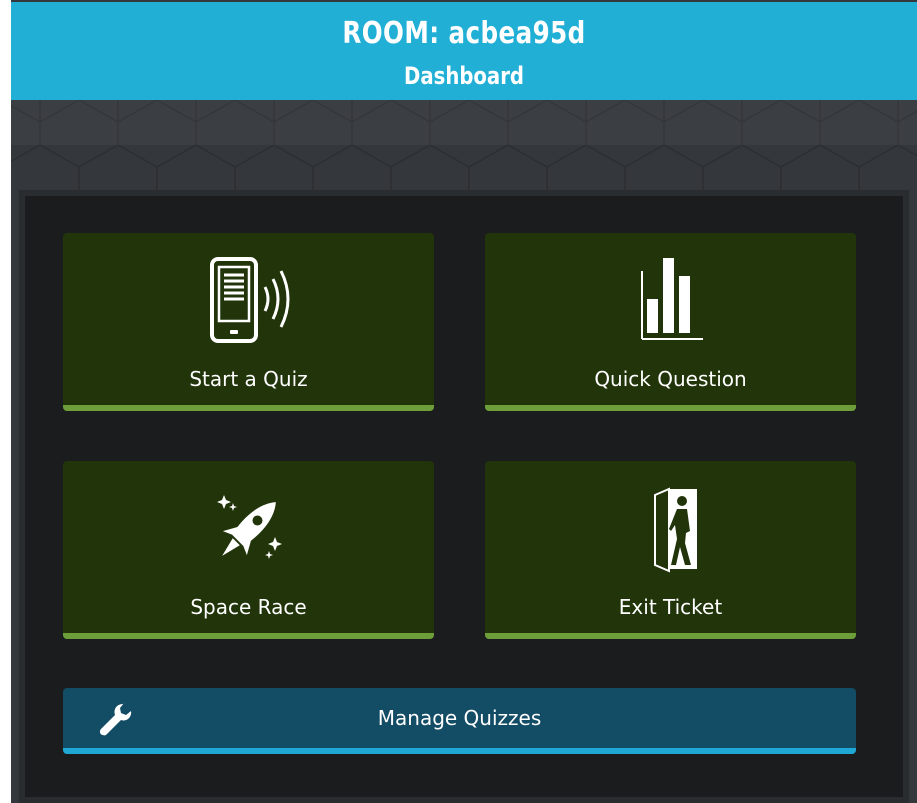 The image size is (917, 803). I want to click on rocket-icon, so click(249, 527).